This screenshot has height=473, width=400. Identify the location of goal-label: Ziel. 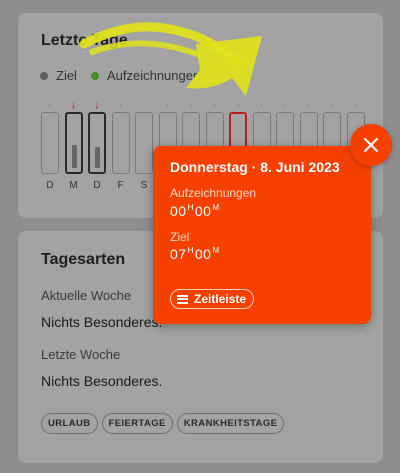
(180, 237).